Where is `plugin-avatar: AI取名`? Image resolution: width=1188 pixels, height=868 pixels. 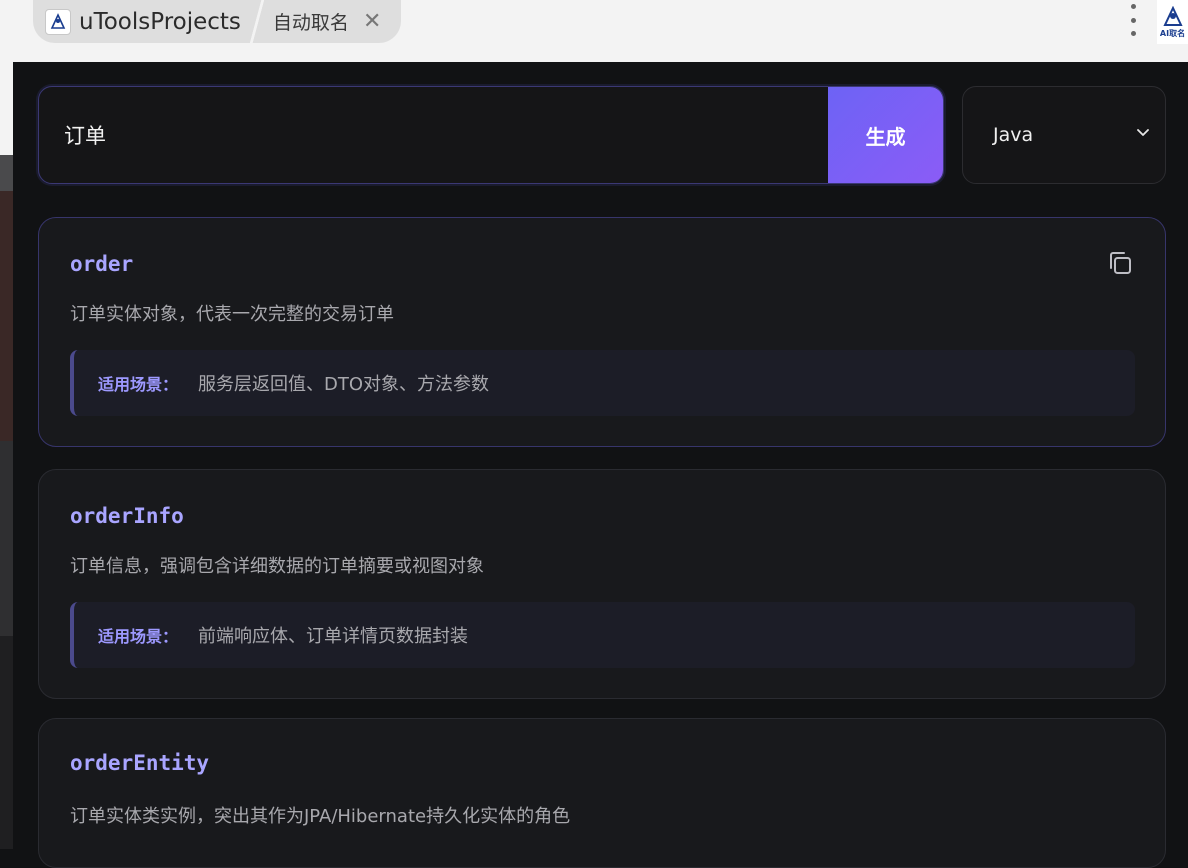
plugin-avatar: AI取名 is located at coordinates (1172, 22).